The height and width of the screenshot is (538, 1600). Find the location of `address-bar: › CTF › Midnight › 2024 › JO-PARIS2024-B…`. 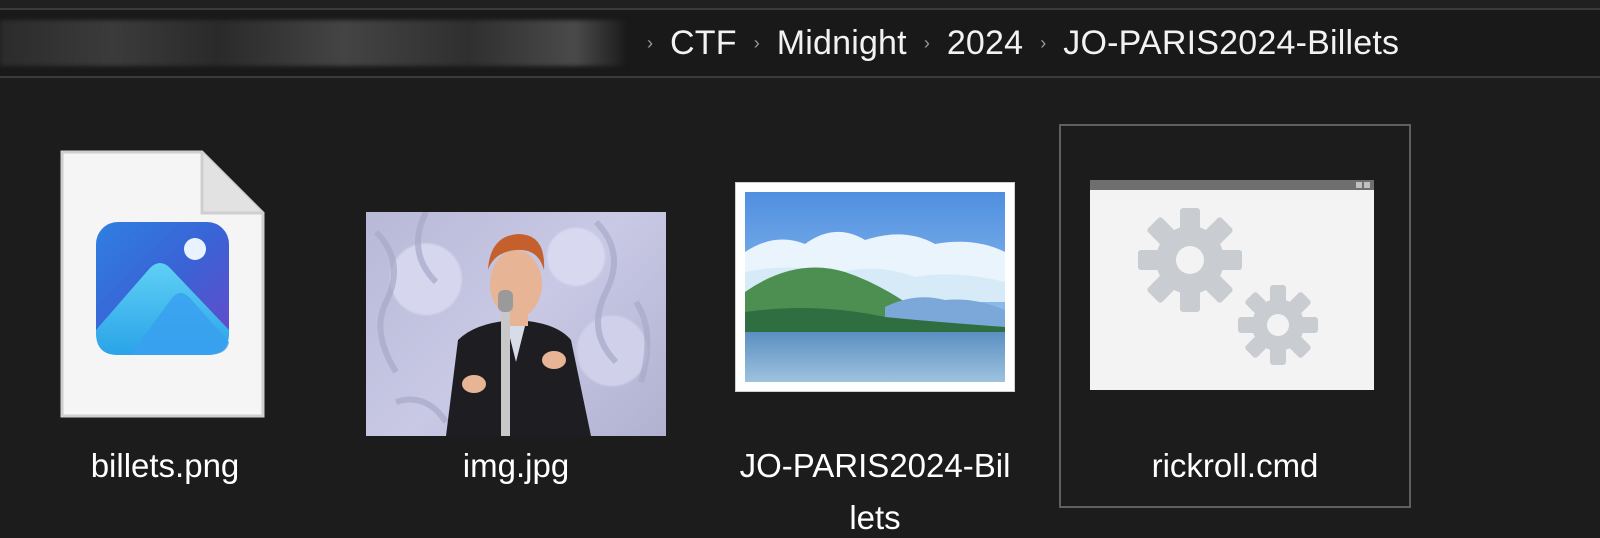

address-bar: › CTF › Midnight › 2024 › JO-PARIS2024-B… is located at coordinates (800, 43).